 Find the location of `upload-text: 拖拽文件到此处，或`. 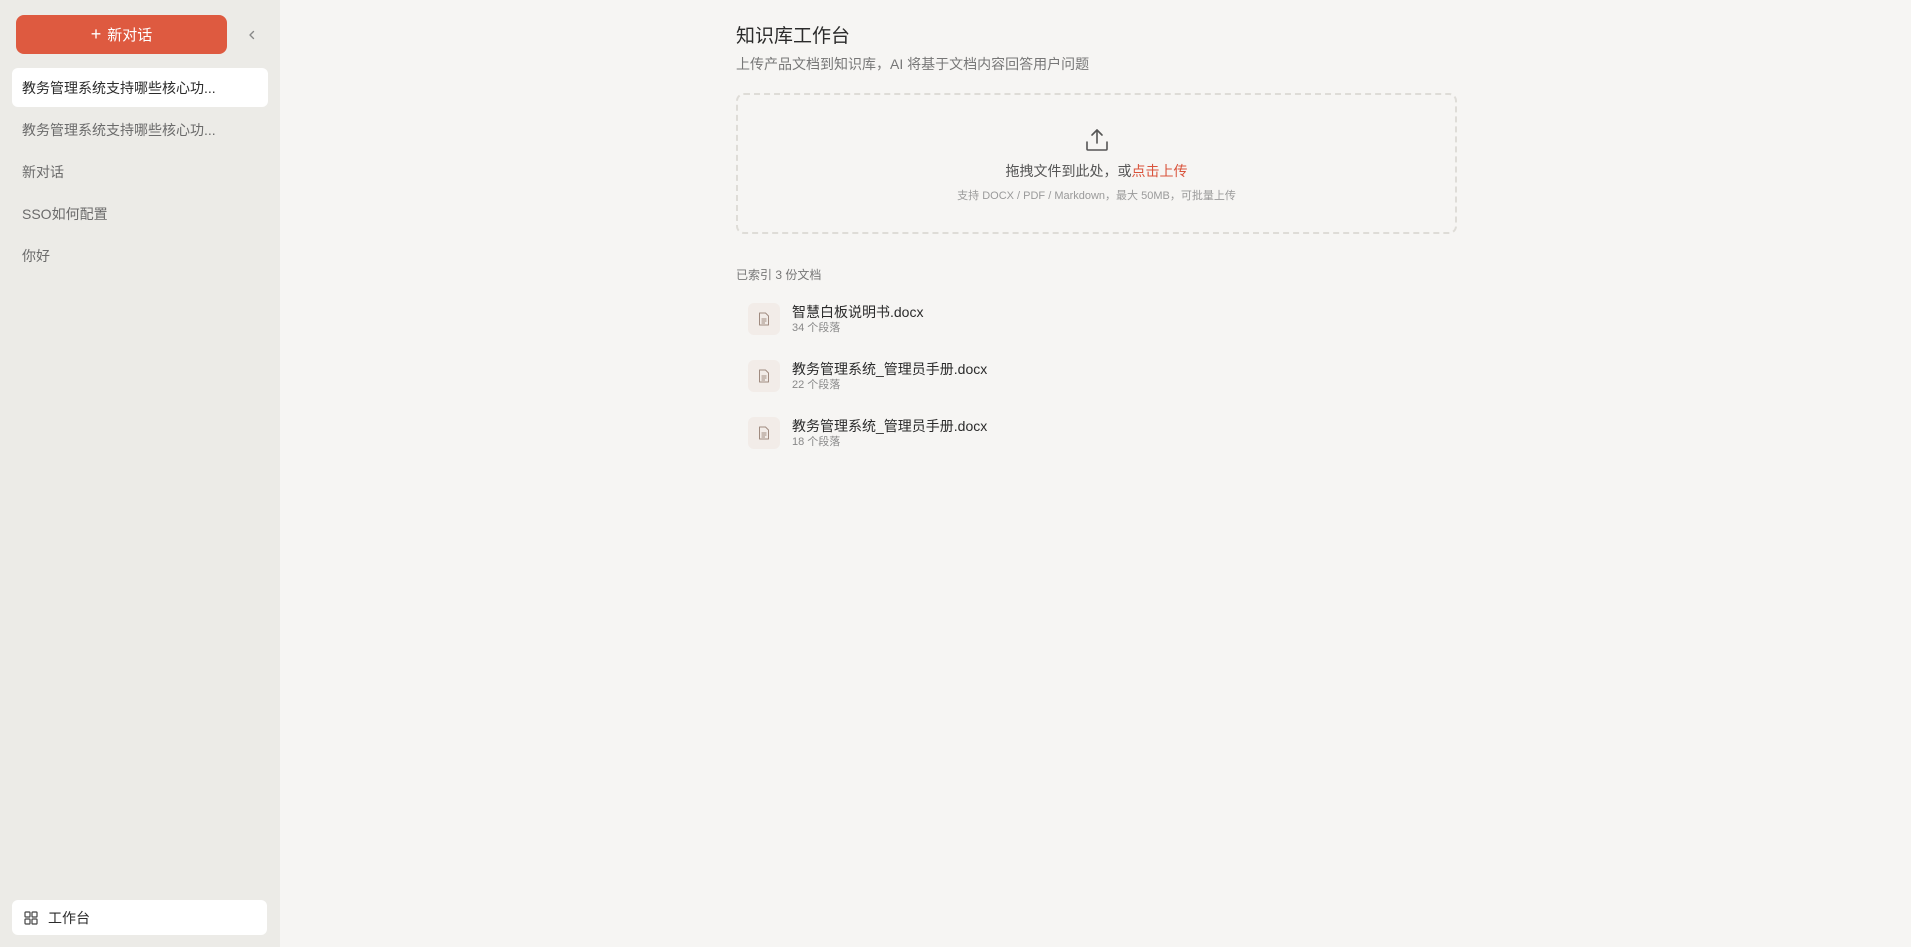

upload-text: 拖拽文件到此处，或 is located at coordinates (1068, 171).